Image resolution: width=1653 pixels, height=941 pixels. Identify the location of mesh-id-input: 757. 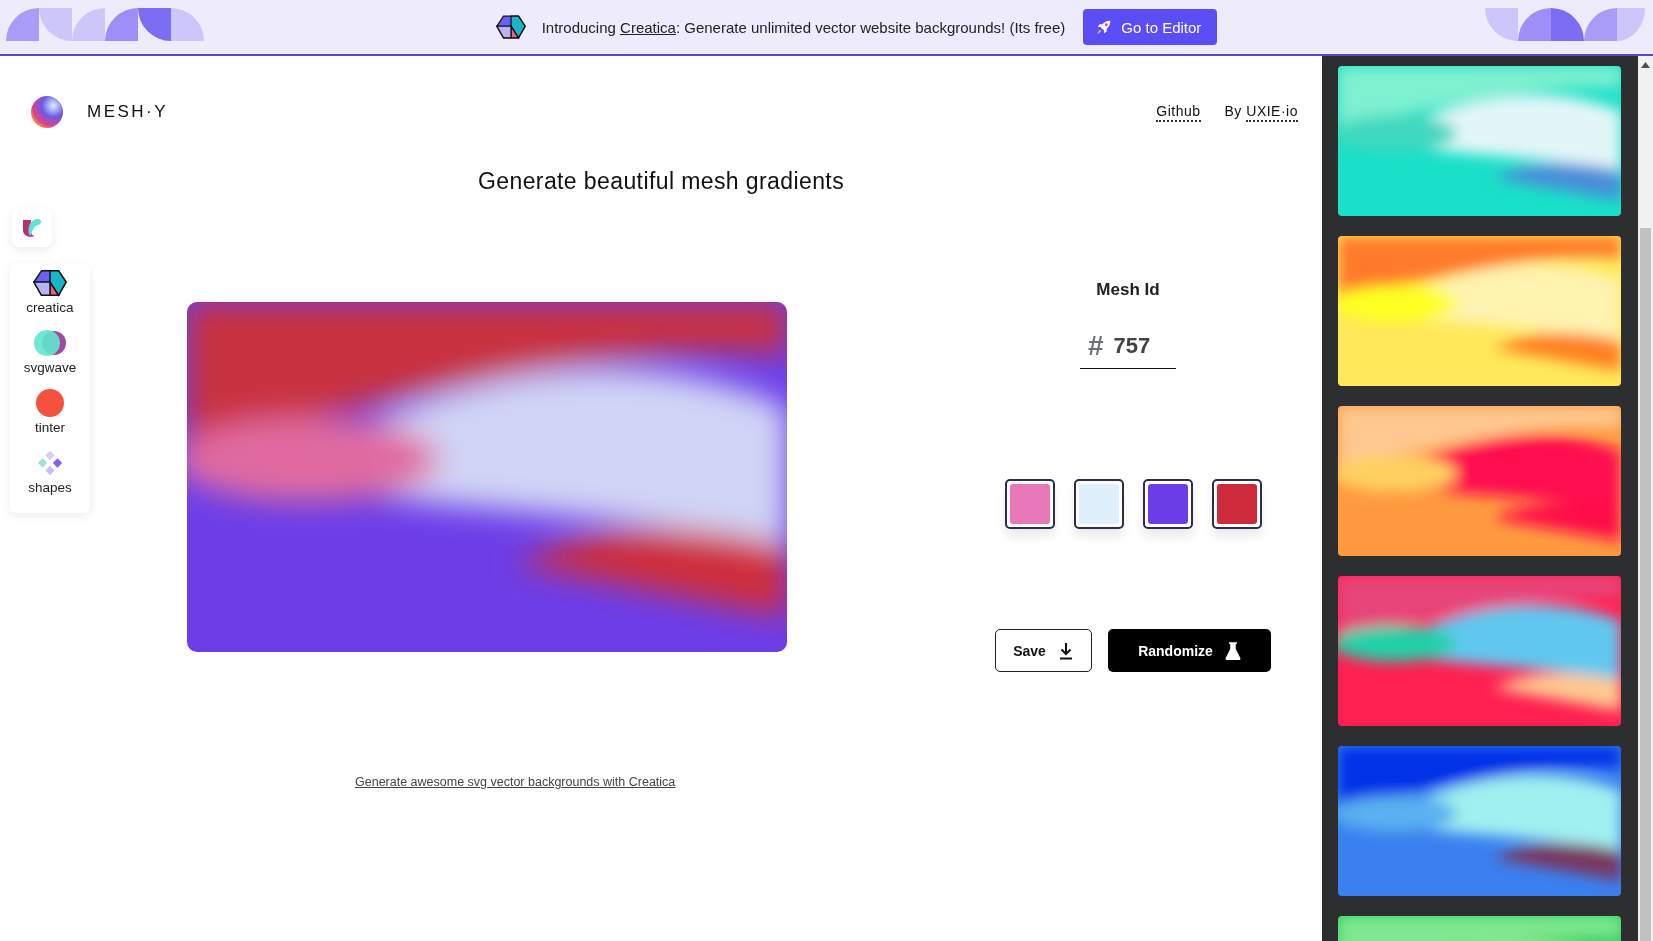
(1138, 346).